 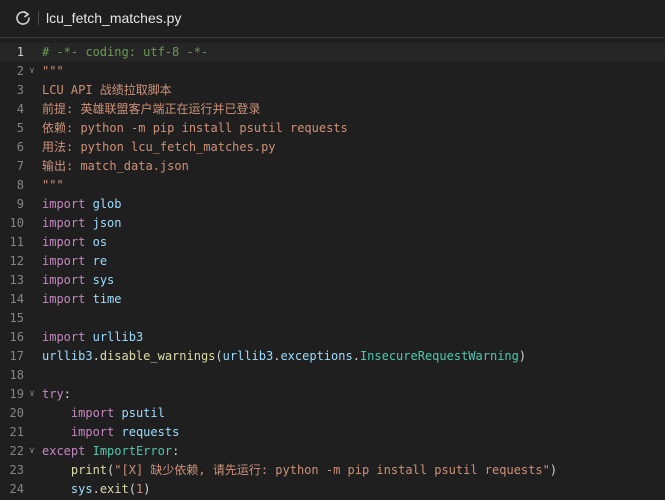 I want to click on code-token: """, so click(x=53, y=71).